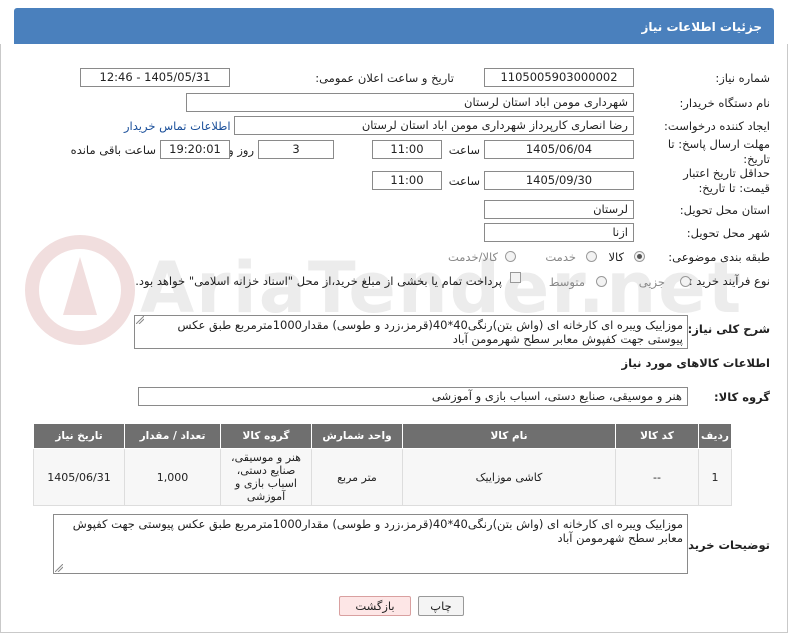  What do you see at coordinates (559, 209) in the screenshot?
I see `province-field: لرستان` at bounding box center [559, 209].